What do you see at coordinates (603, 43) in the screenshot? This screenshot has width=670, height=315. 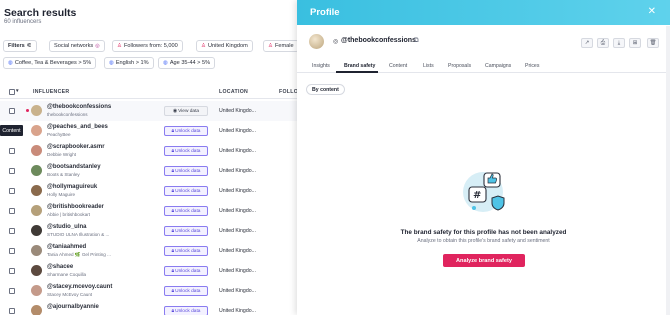 I see `print-icon: ⎙` at bounding box center [603, 43].